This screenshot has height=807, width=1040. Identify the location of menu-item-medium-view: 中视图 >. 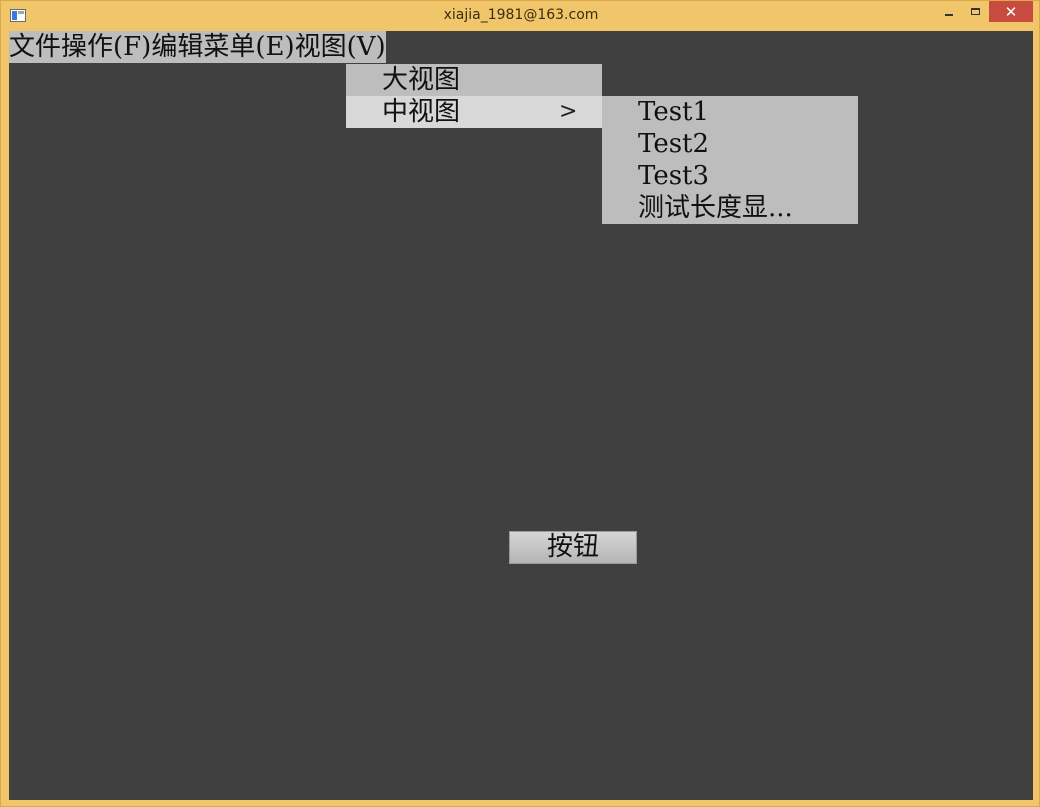
(474, 112).